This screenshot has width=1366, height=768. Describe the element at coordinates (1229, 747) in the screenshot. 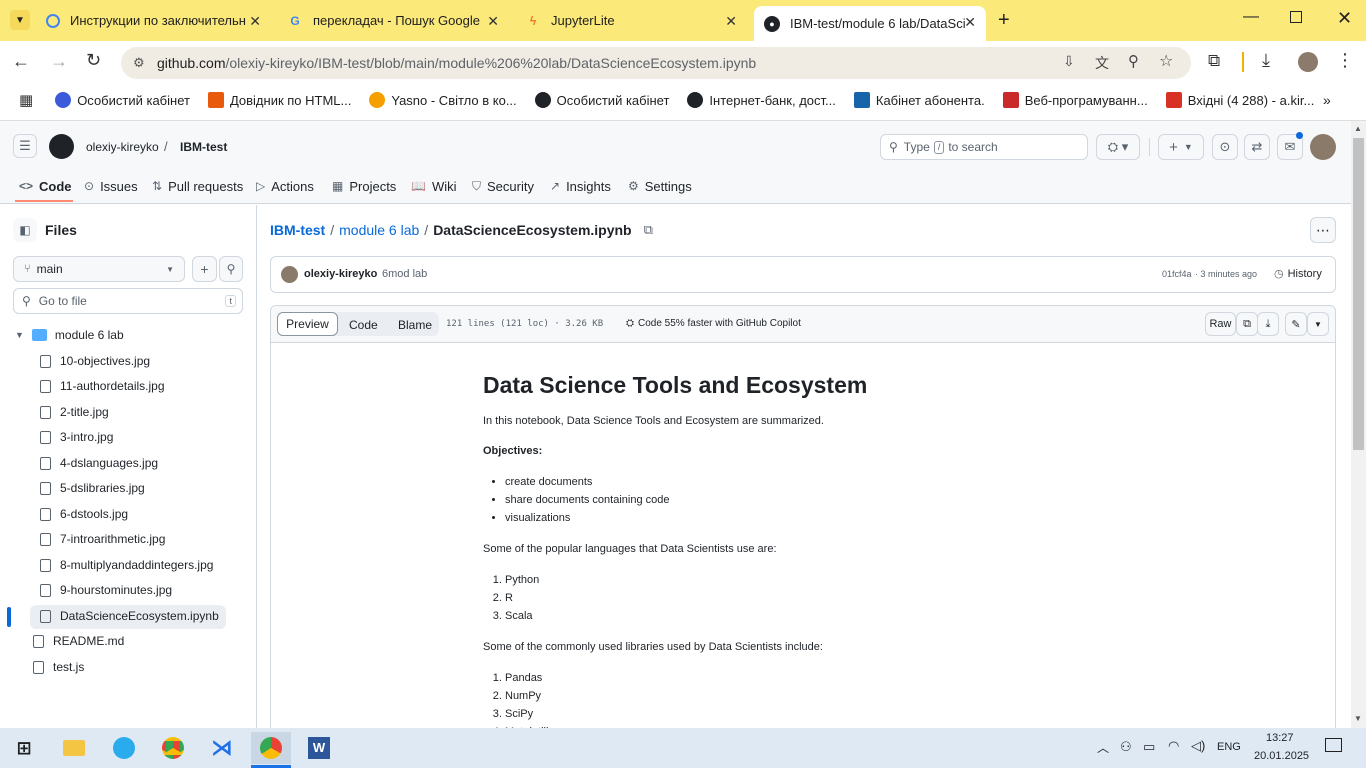

I see `language-indicator: ENG` at that location.